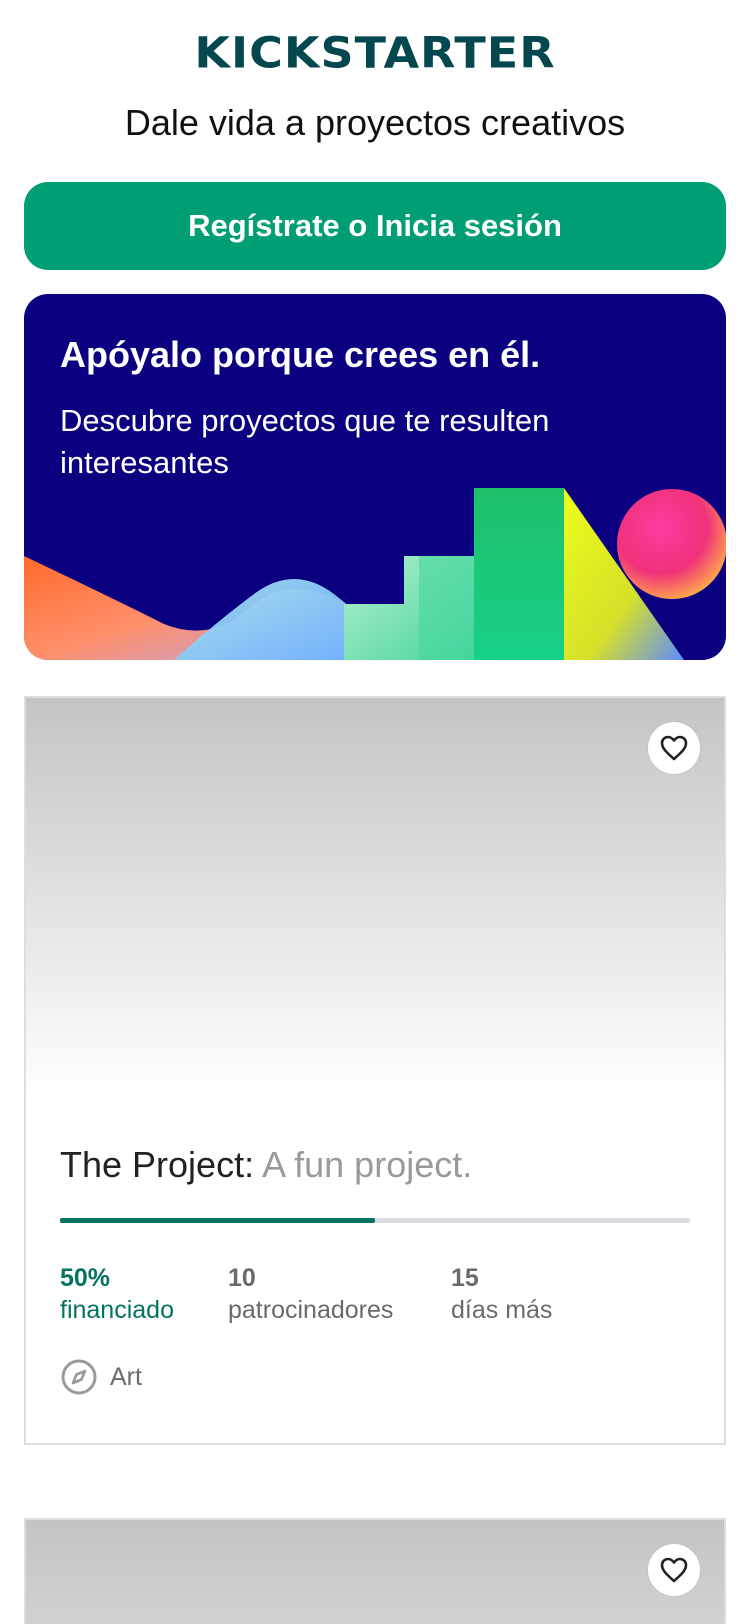 This screenshot has width=750, height=1624. Describe the element at coordinates (242, 1278) in the screenshot. I see `backers-value: 10` at that location.